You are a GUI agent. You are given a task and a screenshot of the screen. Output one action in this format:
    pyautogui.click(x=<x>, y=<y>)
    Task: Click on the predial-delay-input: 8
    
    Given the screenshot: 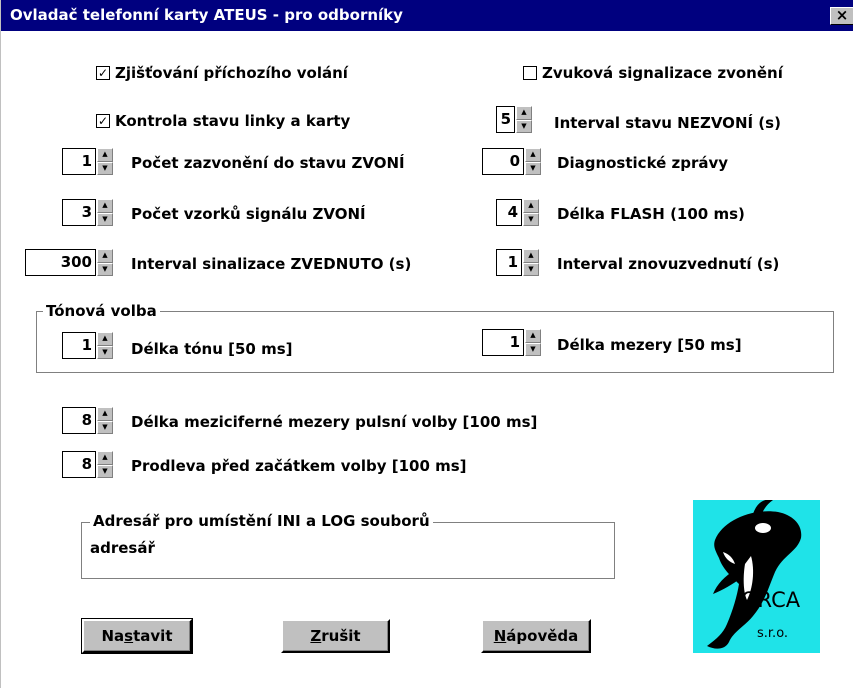 What is the action you would take?
    pyautogui.click(x=79, y=464)
    